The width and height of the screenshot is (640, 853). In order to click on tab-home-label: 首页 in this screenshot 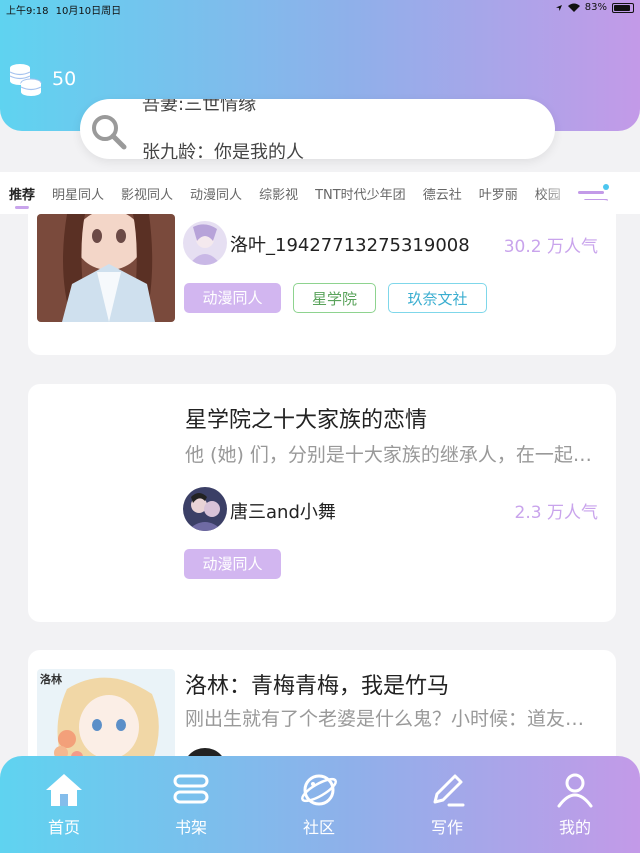, I will do `click(63, 827)`.